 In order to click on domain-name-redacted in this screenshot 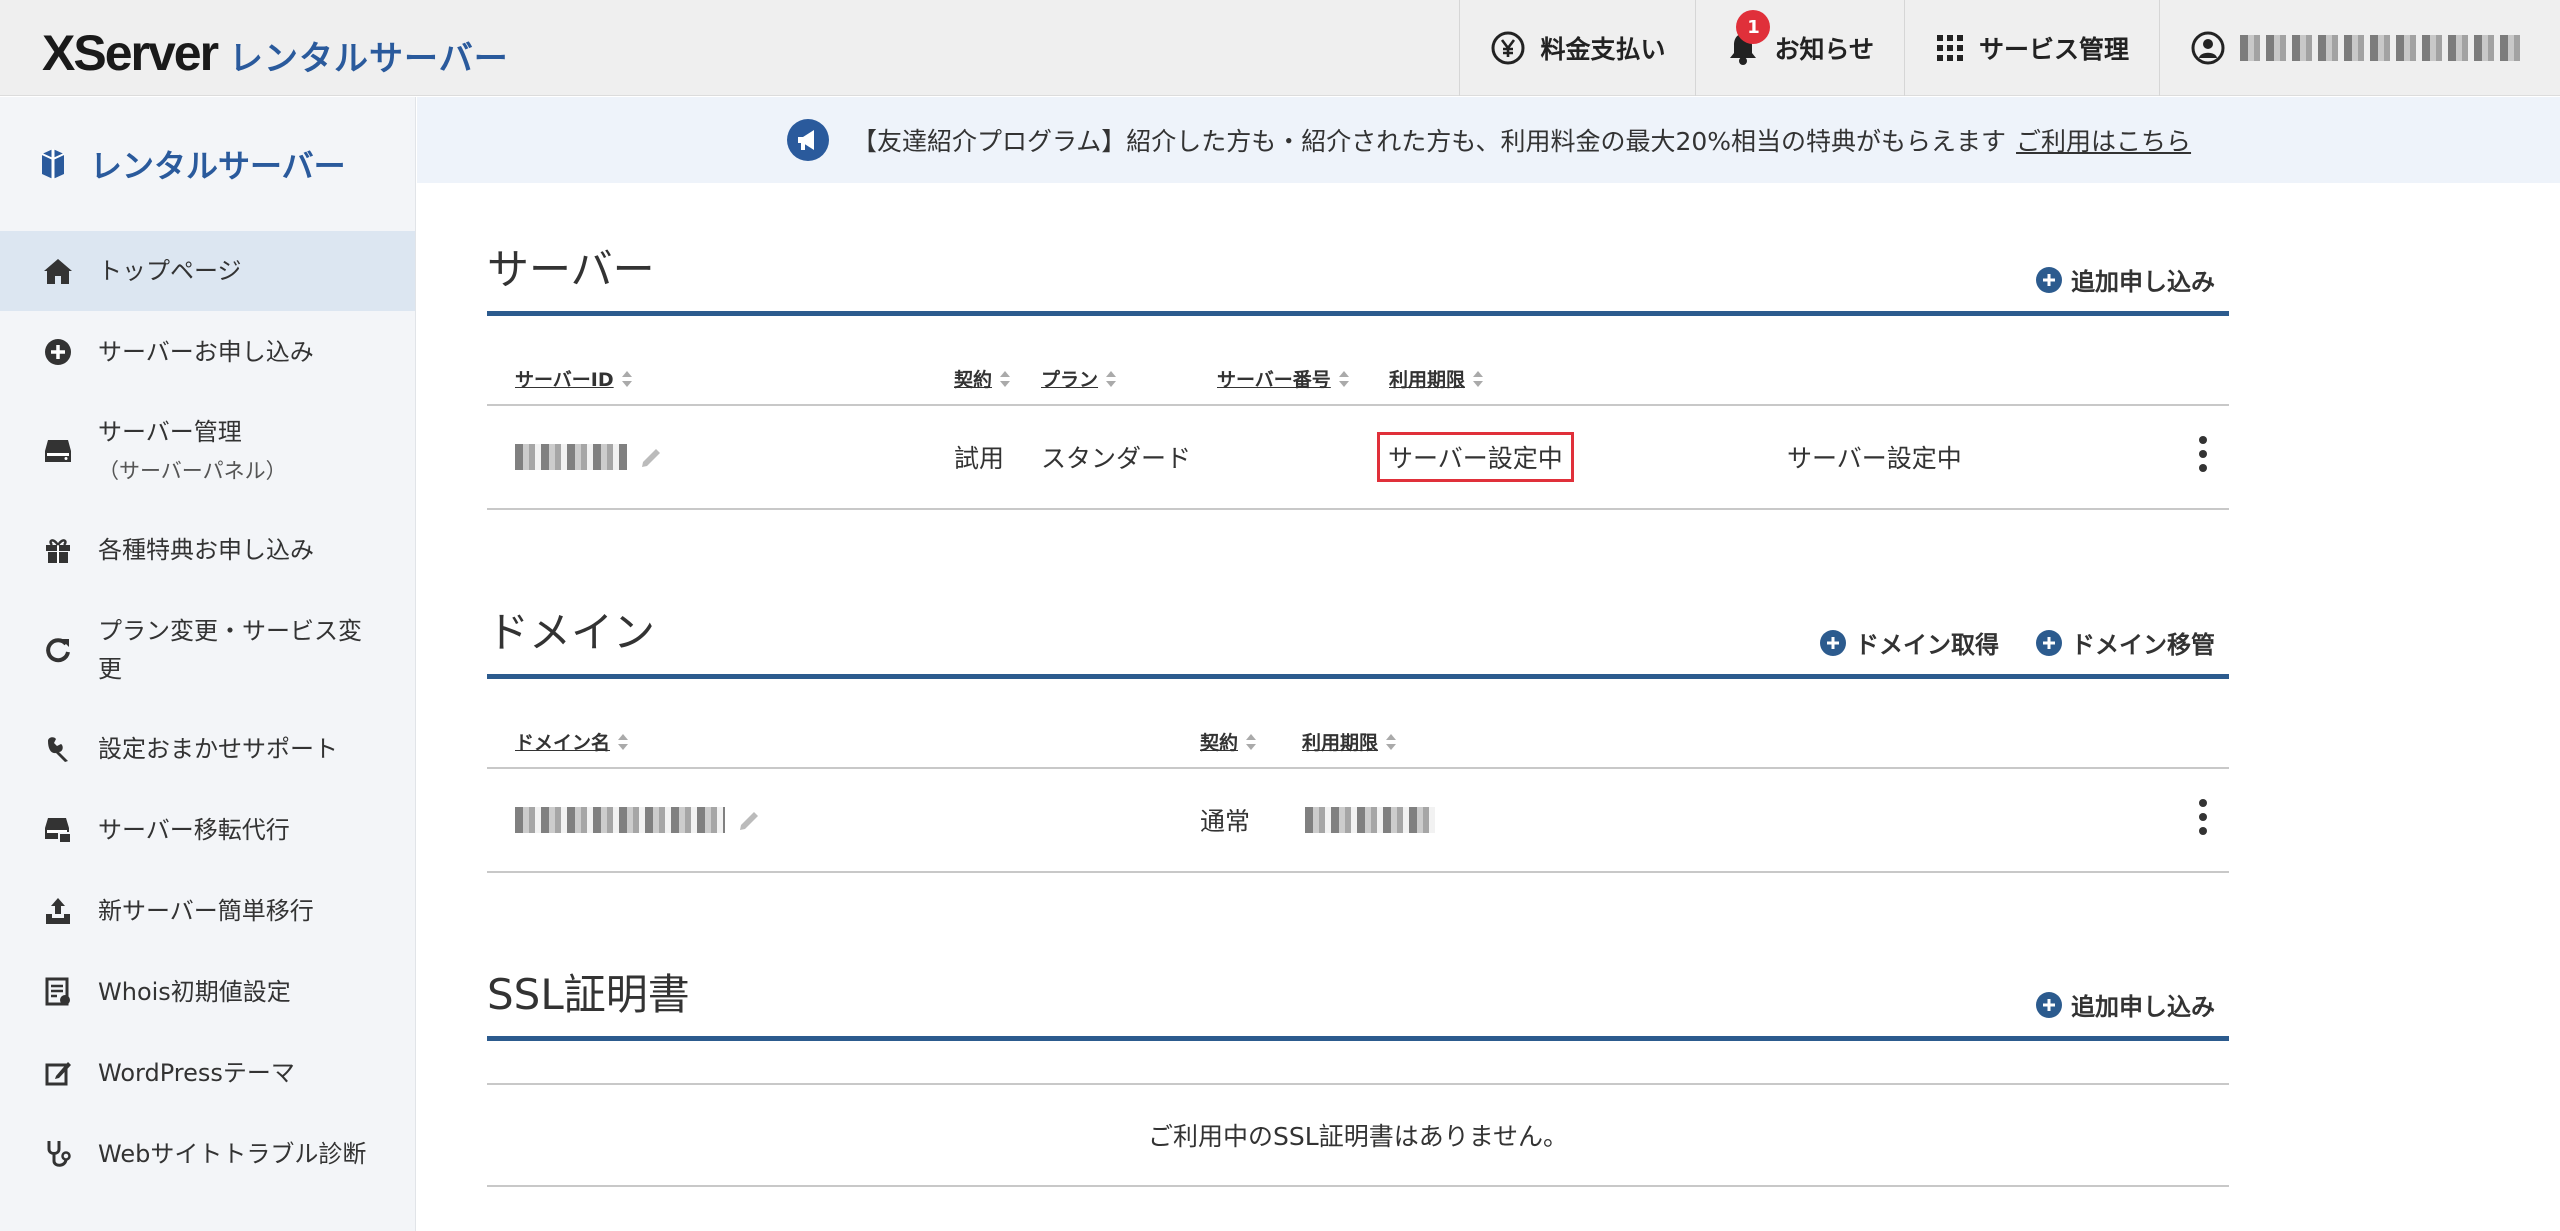, I will do `click(620, 820)`.